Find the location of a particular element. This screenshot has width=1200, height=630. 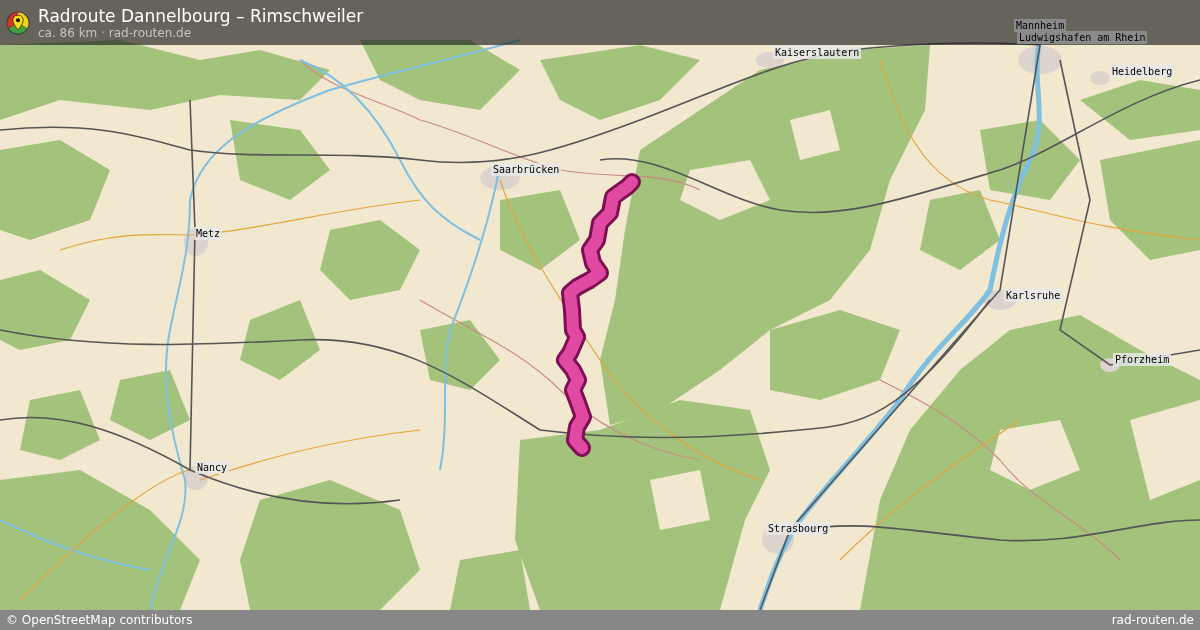

site-credit-text: rad-routen.de is located at coordinates (1152, 620).